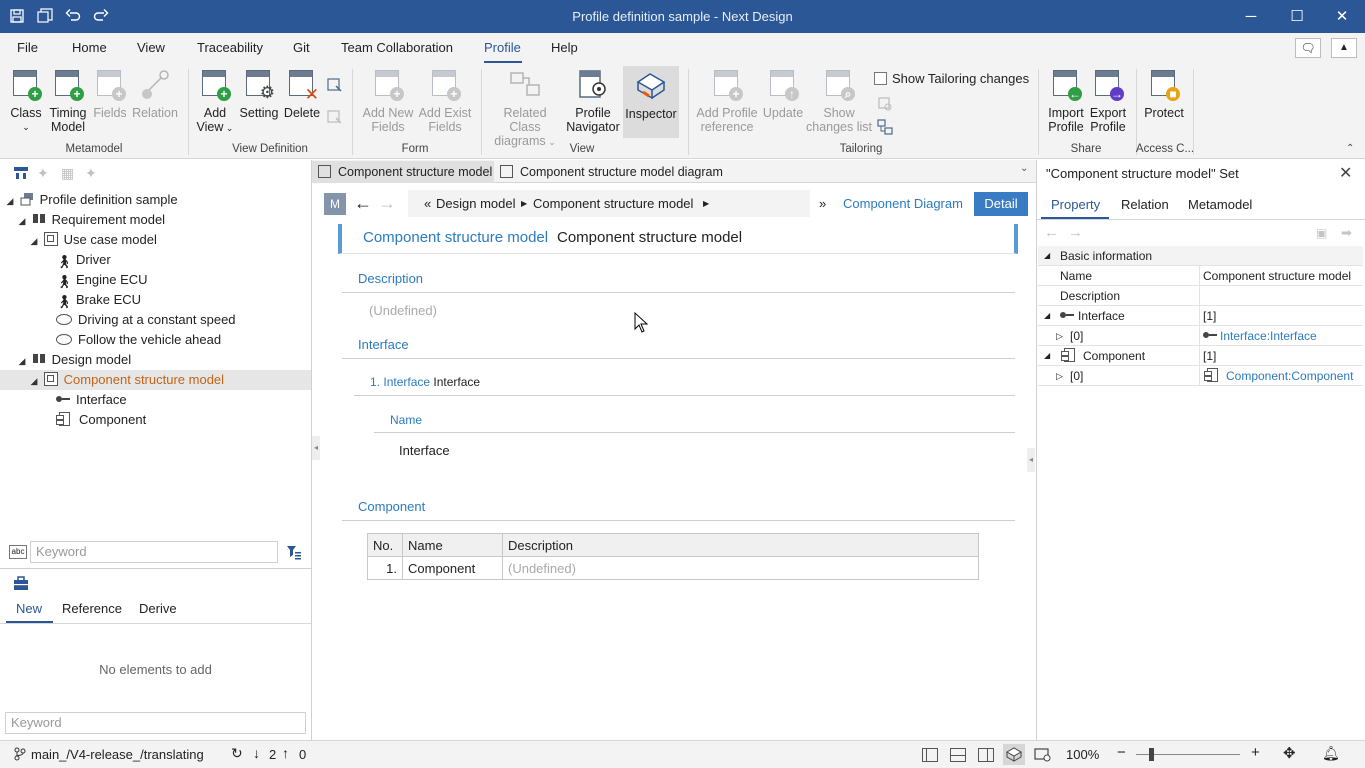  I want to click on menu-team-collaboration: Team Collaboration, so click(397, 47).